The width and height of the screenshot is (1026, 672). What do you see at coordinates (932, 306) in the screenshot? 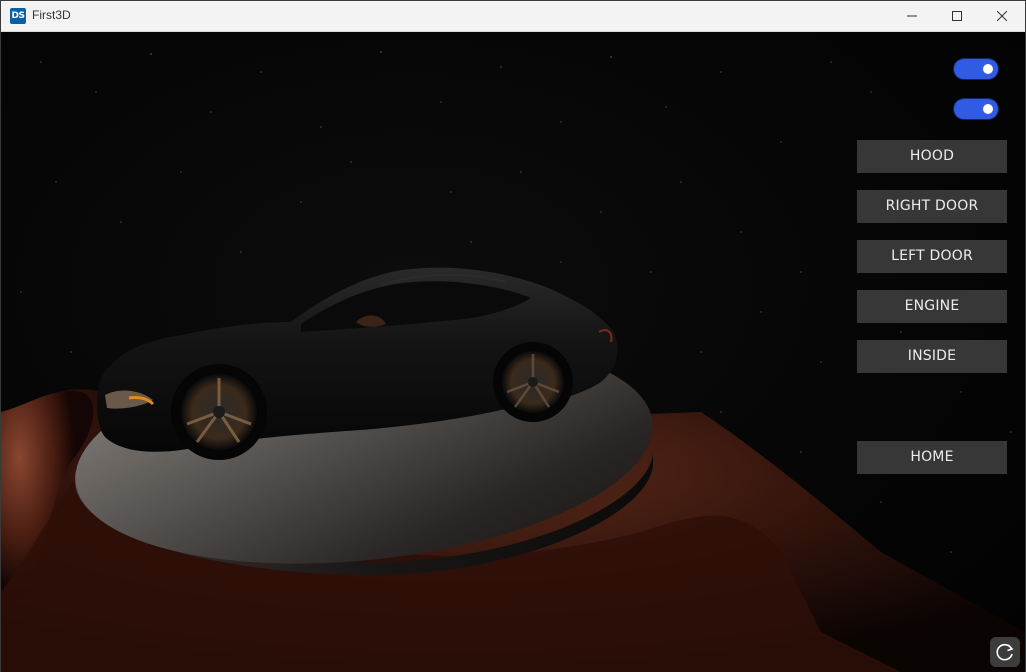
I see `engine-button: ENGINE` at bounding box center [932, 306].